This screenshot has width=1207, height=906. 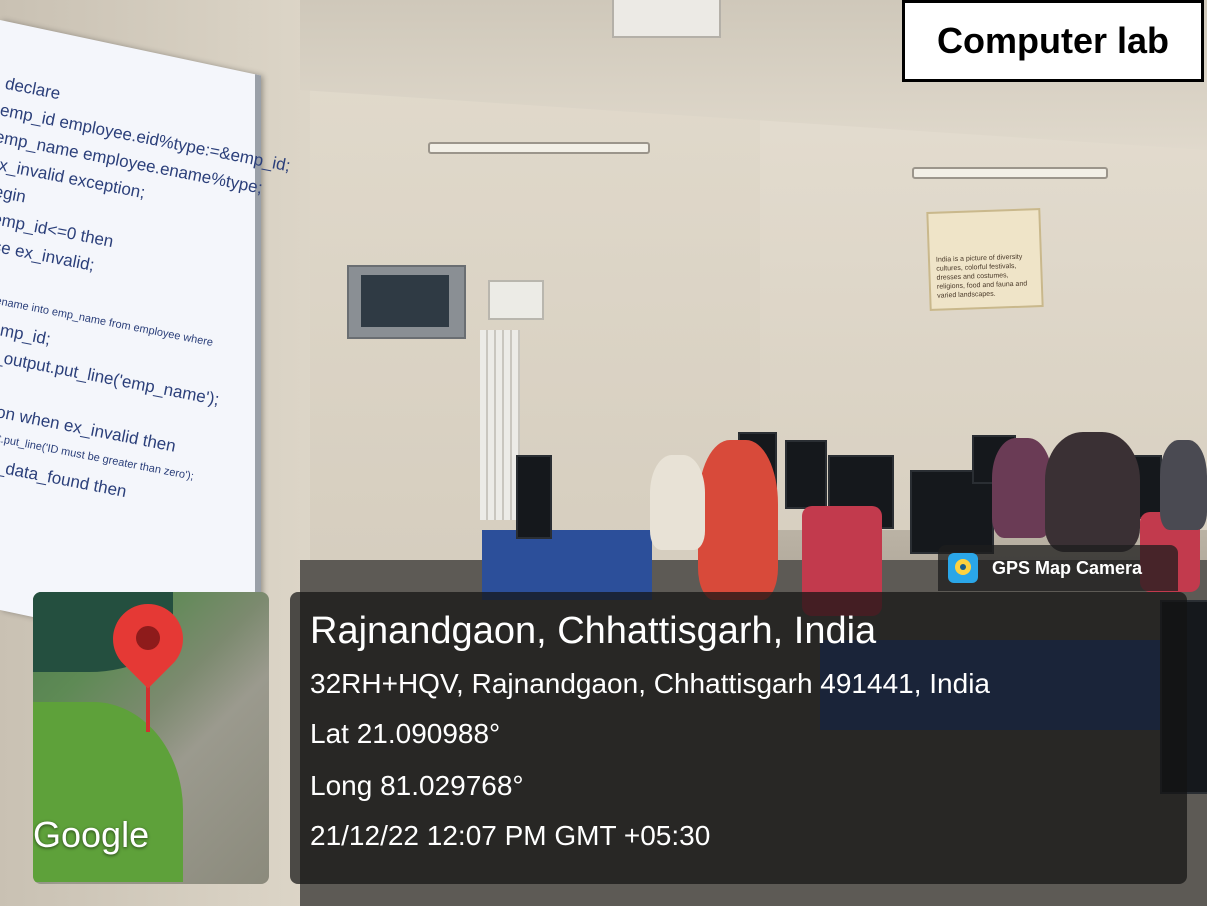 I want to click on location-label-text: Computer lab, so click(x=1052, y=40).